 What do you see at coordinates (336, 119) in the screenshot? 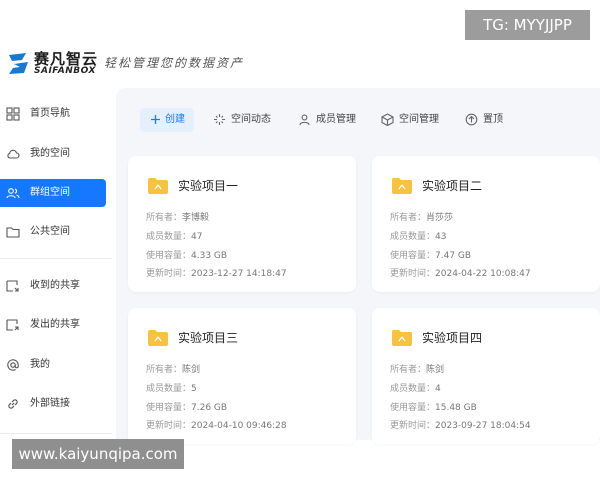
I see `member-manage-label: 成员管理` at bounding box center [336, 119].